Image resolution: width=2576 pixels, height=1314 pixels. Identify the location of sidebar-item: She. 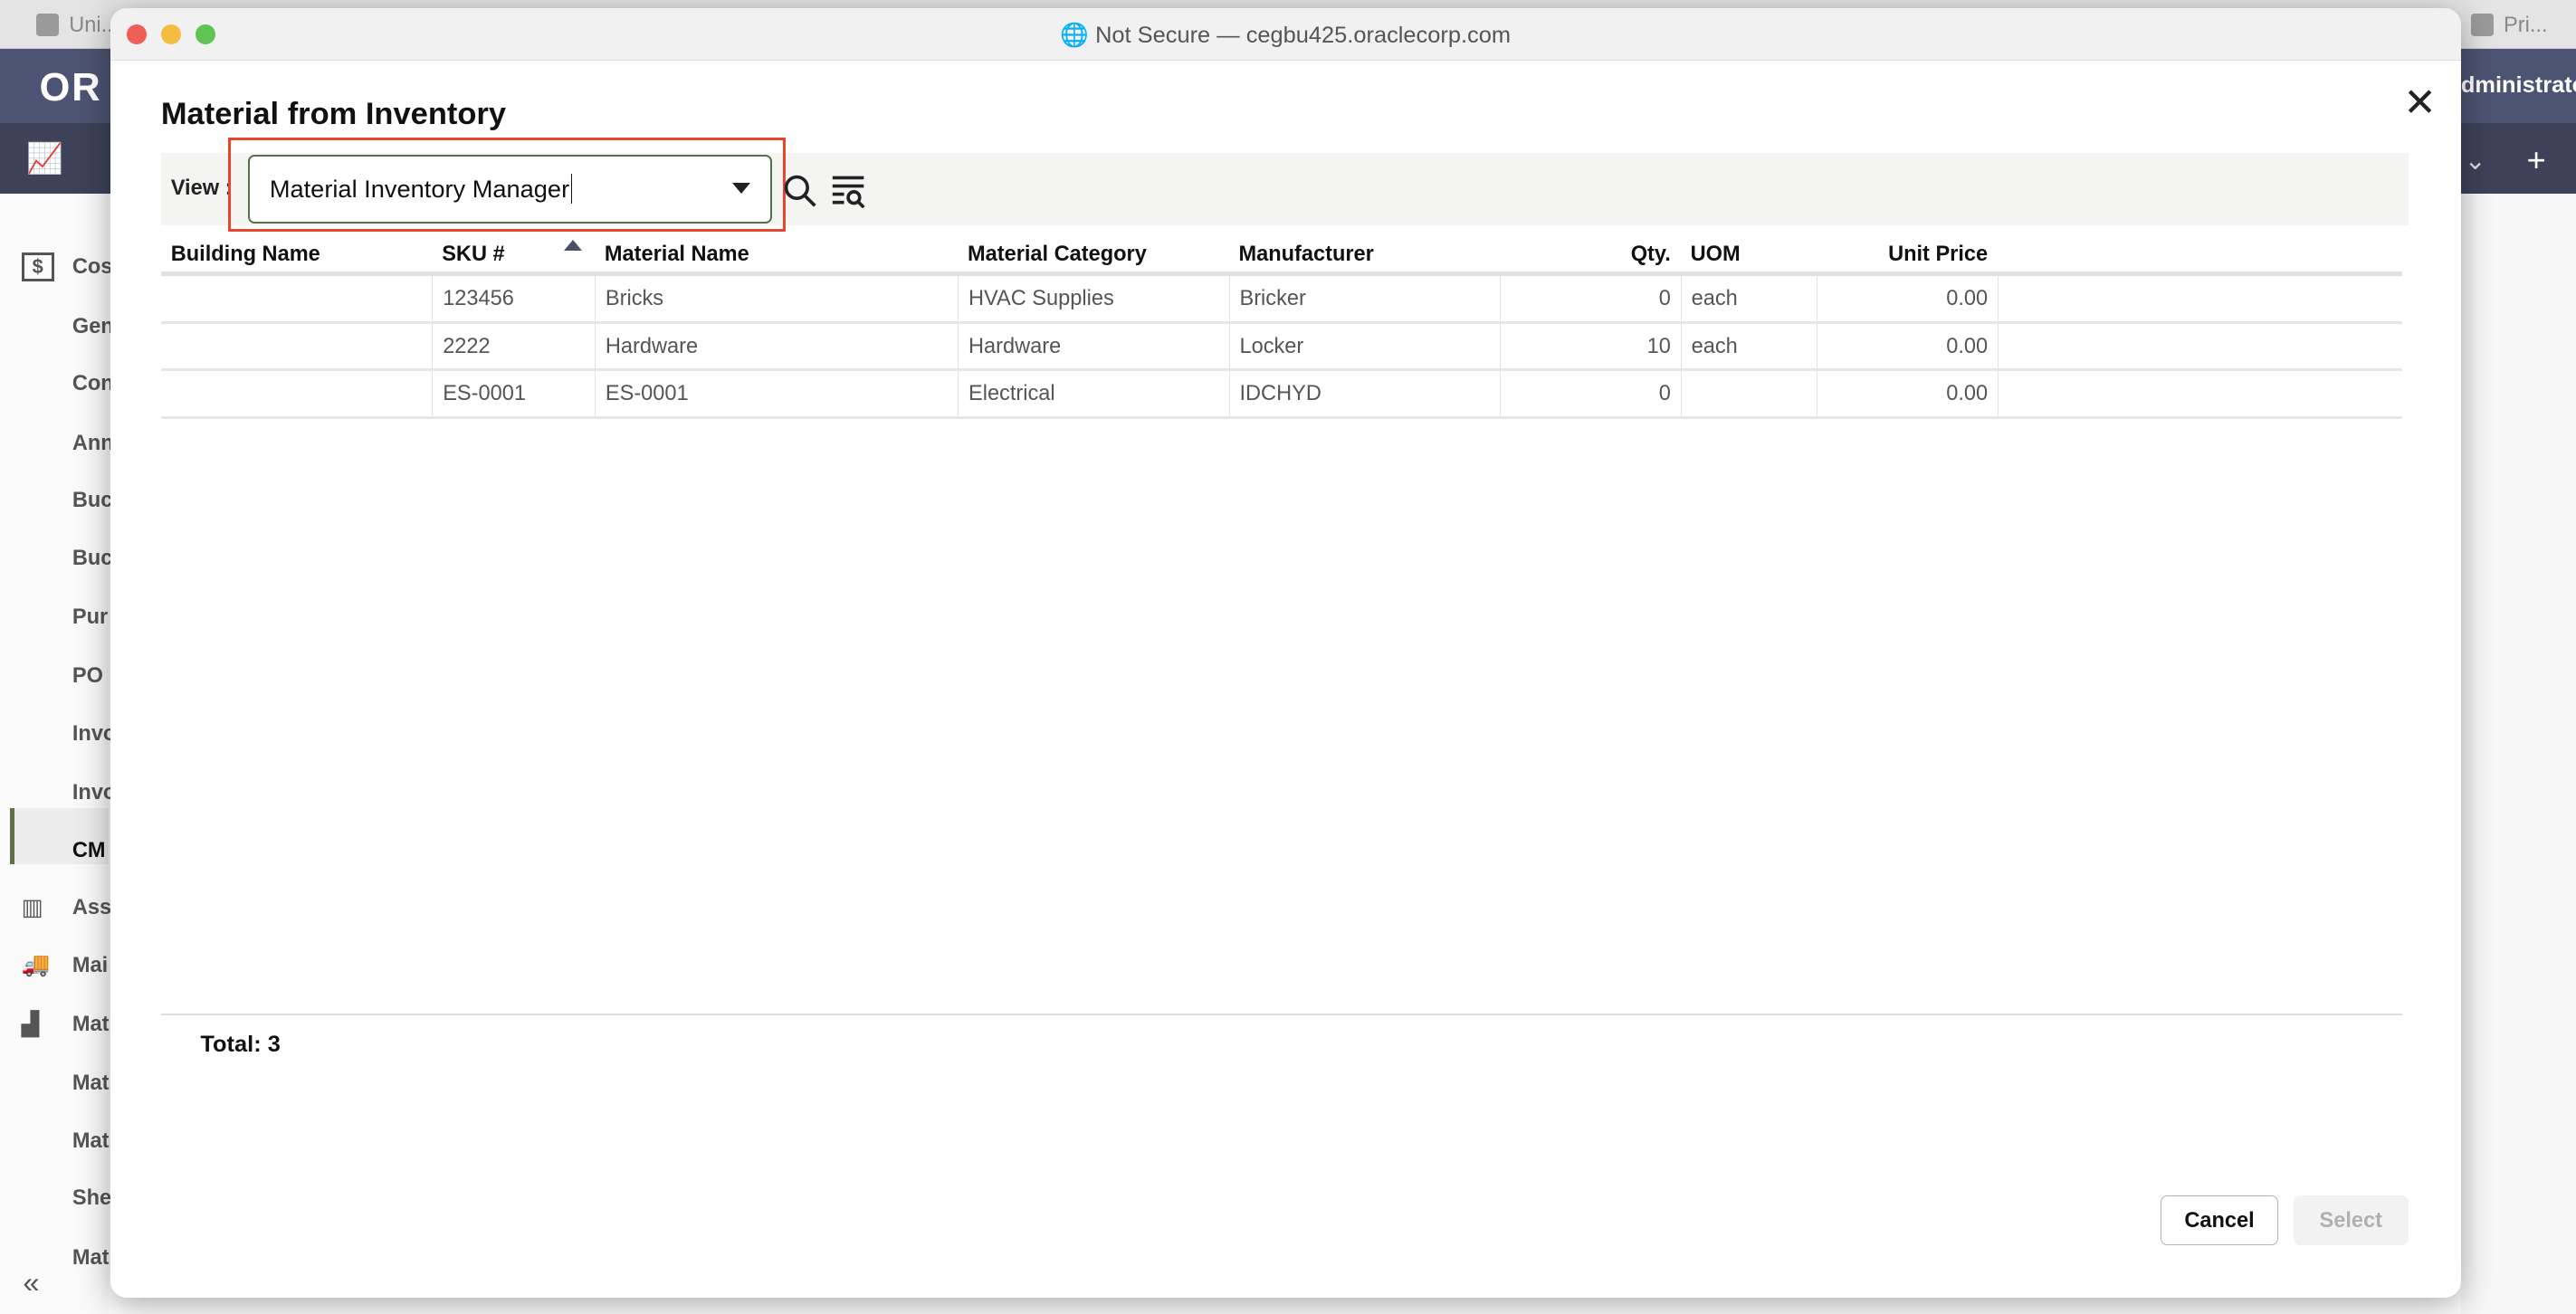
(92, 1197).